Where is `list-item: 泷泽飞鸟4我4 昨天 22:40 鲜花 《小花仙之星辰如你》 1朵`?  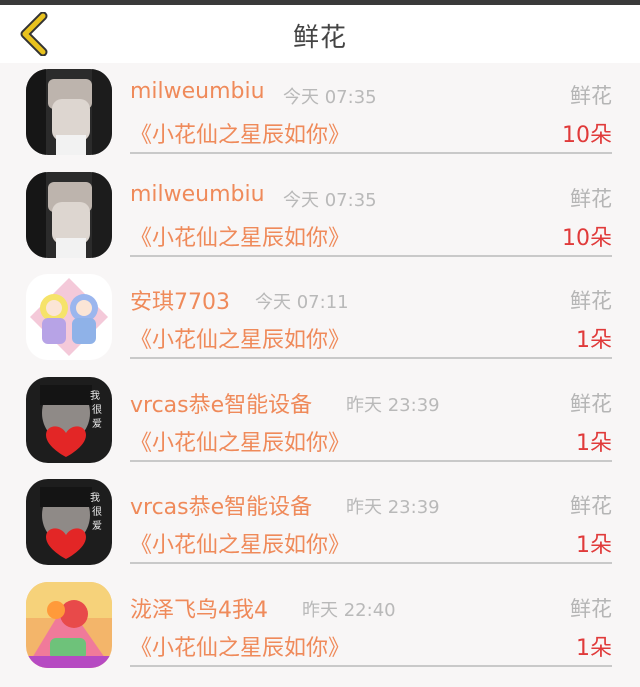 list-item: 泷泽飞鸟4我4 昨天 22:40 鲜花 《小花仙之星辰如你》 1朵 is located at coordinates (320, 627).